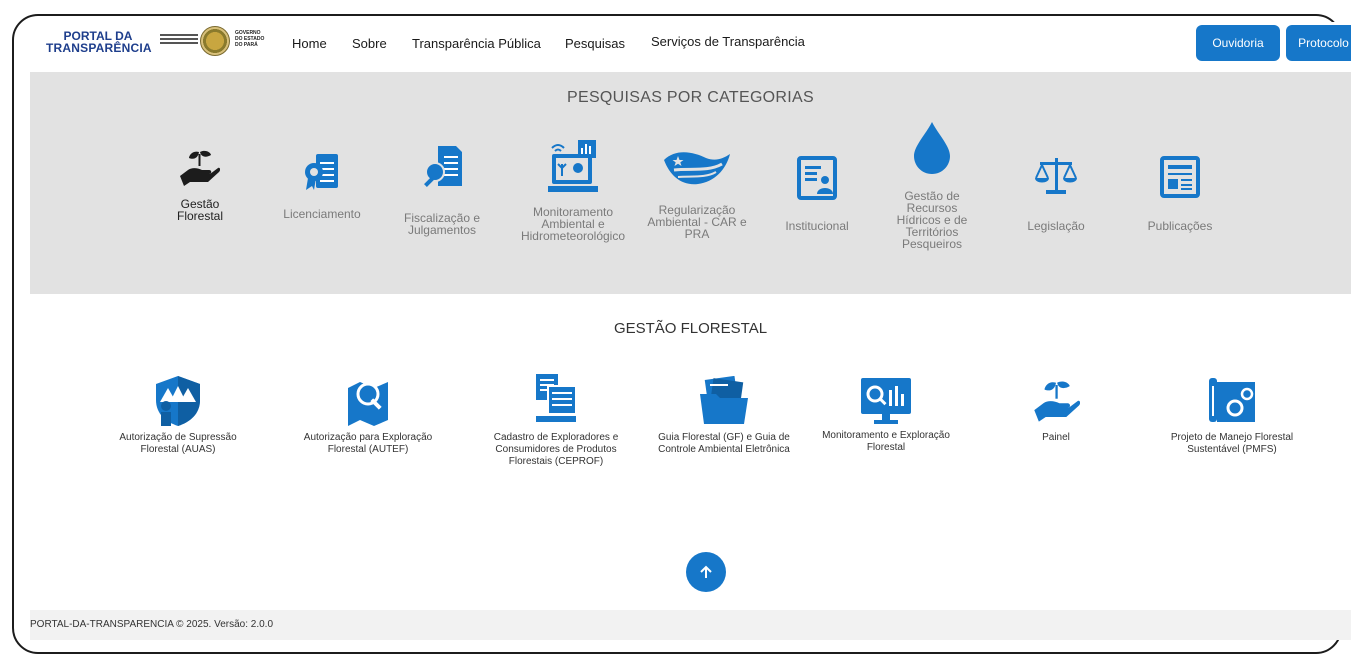 This screenshot has width=1351, height=655. Describe the element at coordinates (1056, 196) in the screenshot. I see `category-legislacao: Legislação` at that location.